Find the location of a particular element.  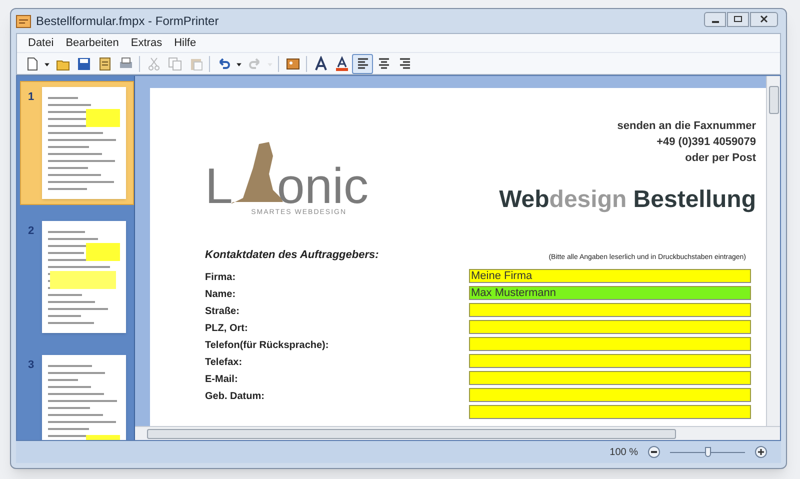

plus-icon is located at coordinates (761, 452).